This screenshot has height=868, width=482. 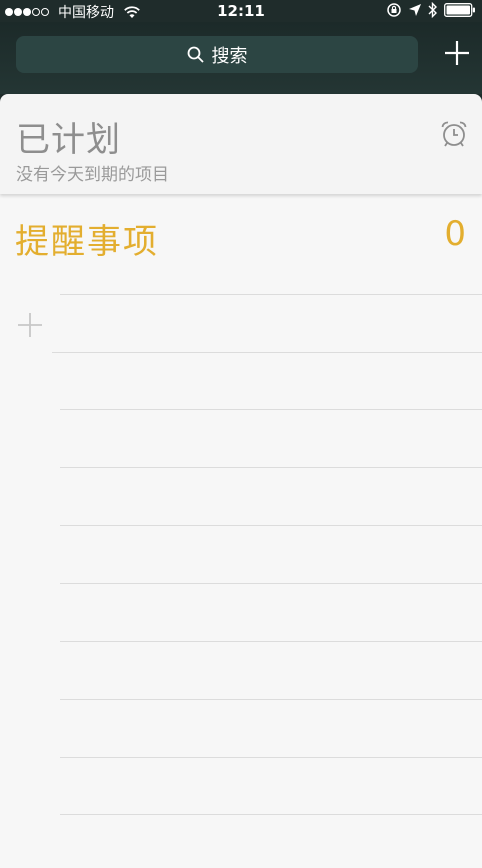 What do you see at coordinates (455, 234) in the screenshot?
I see `reminders-count: 0` at bounding box center [455, 234].